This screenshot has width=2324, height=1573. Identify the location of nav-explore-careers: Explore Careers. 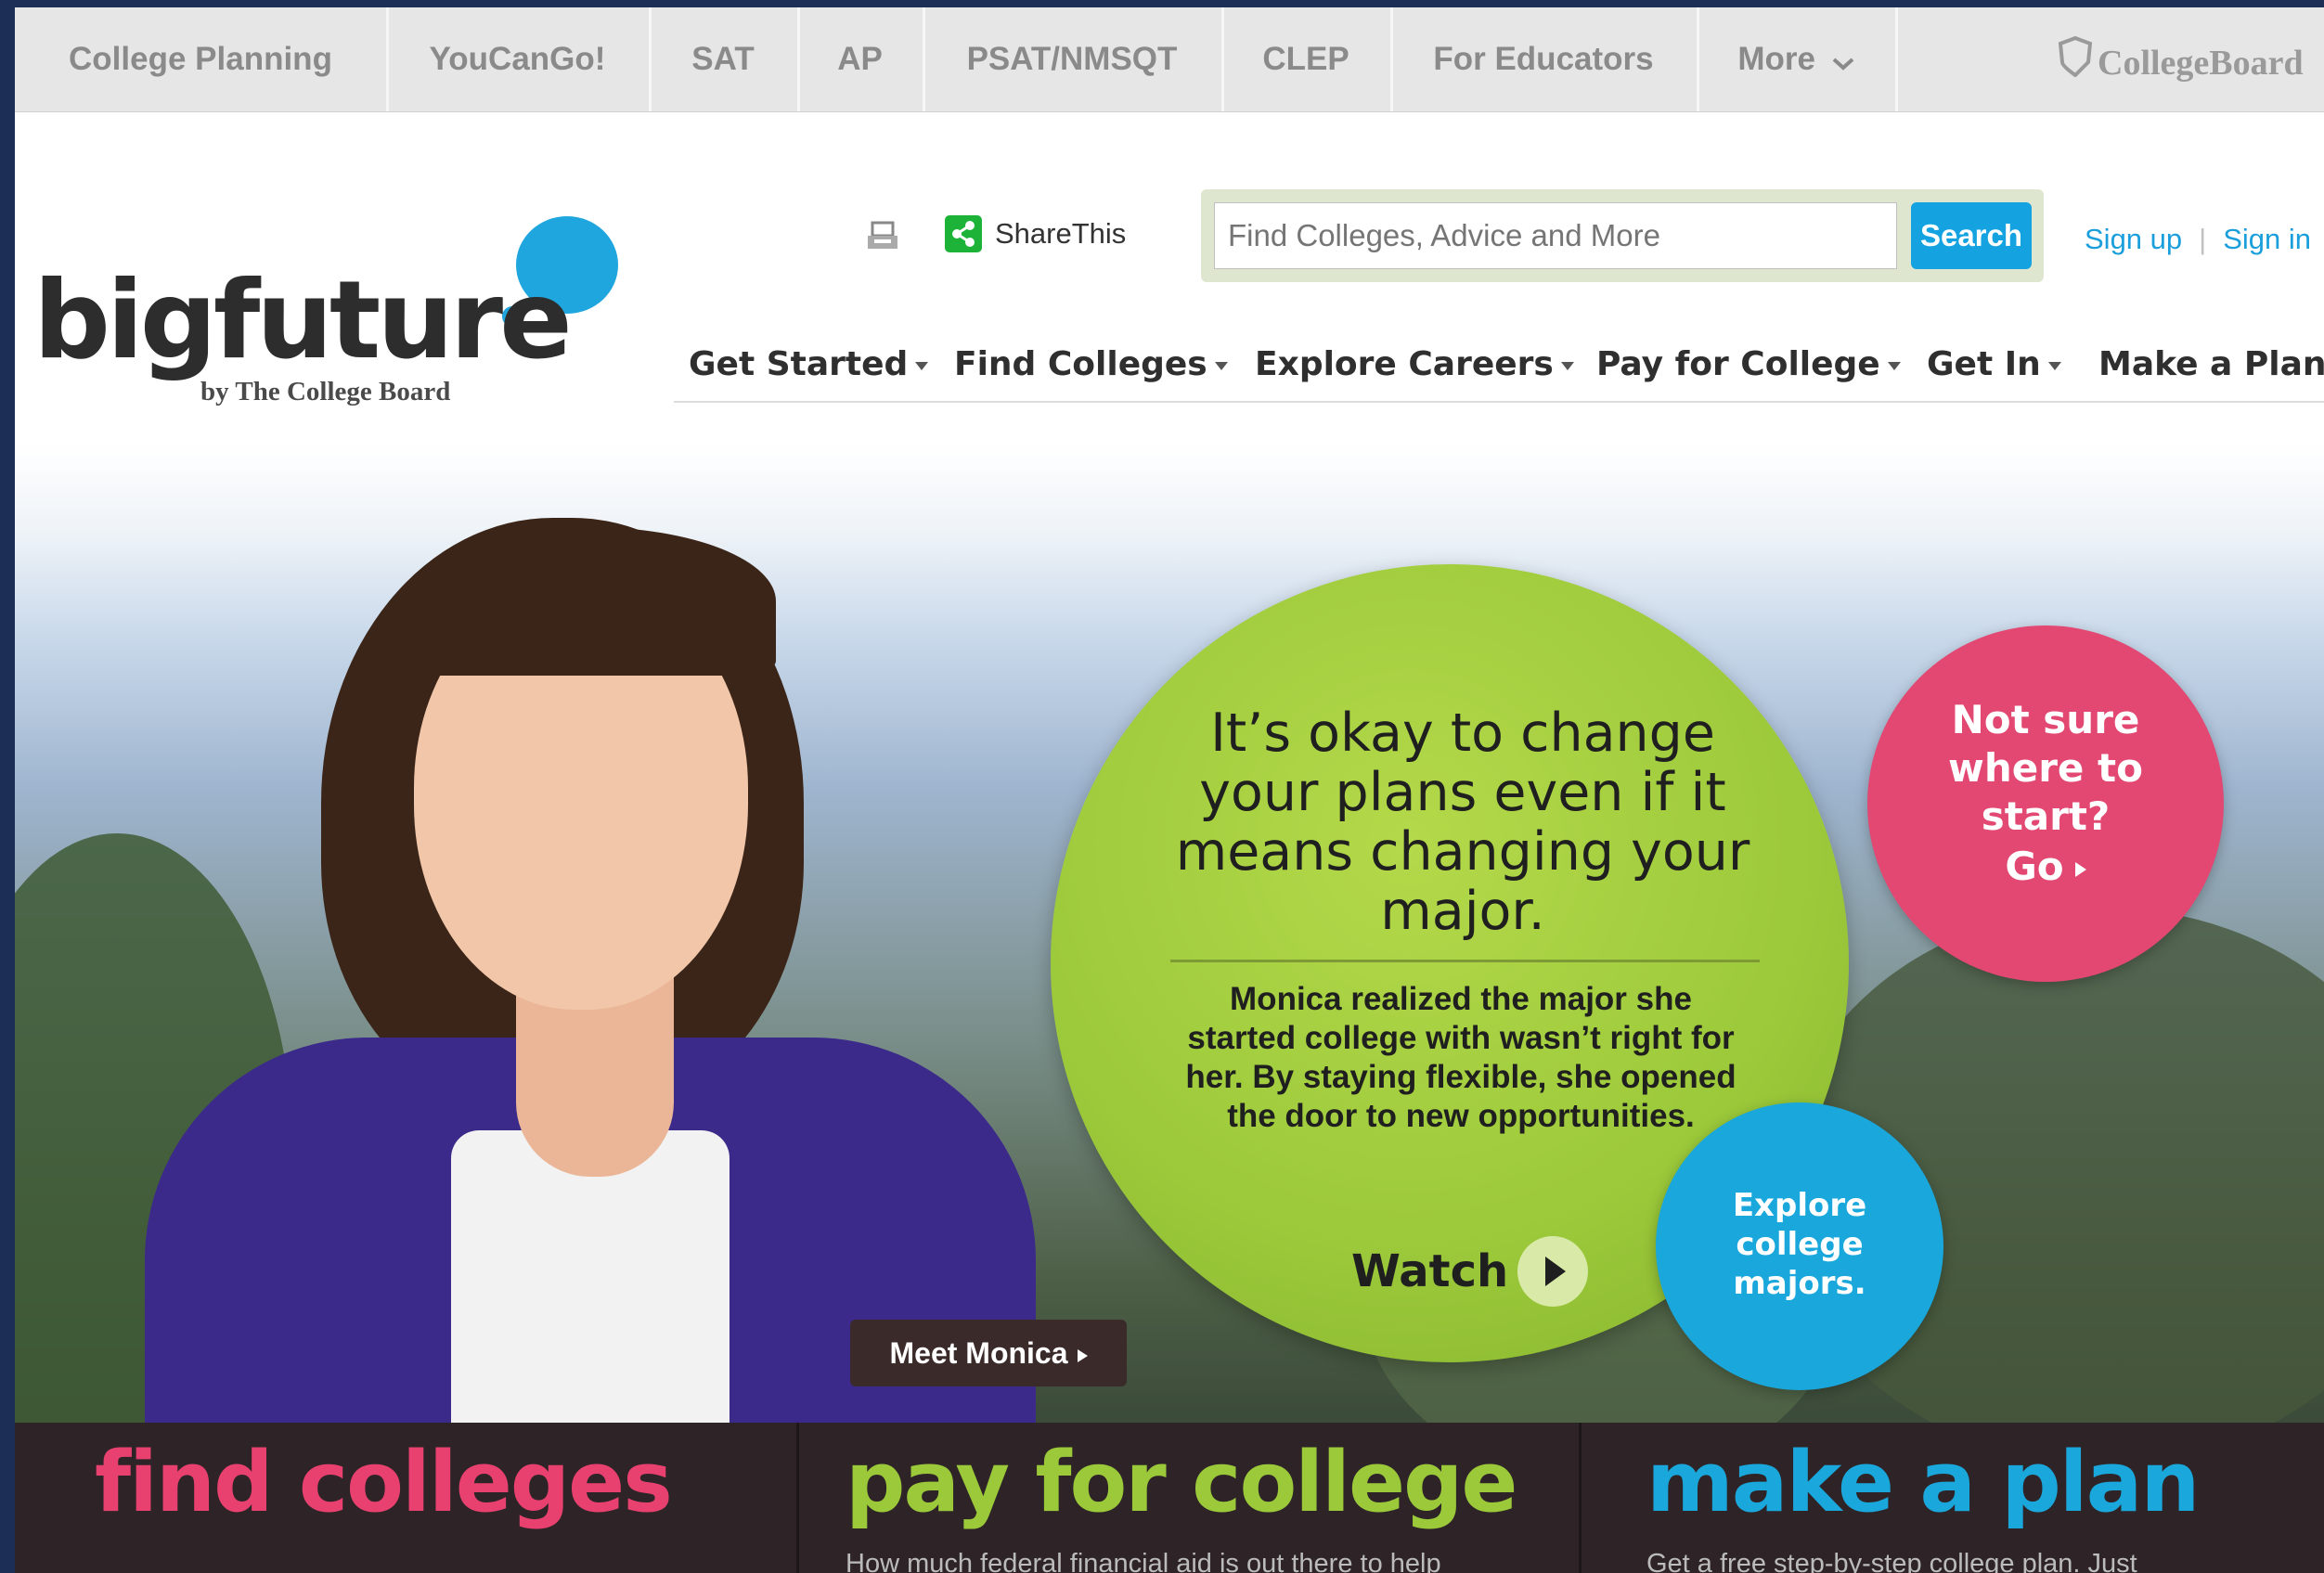
(1414, 364).